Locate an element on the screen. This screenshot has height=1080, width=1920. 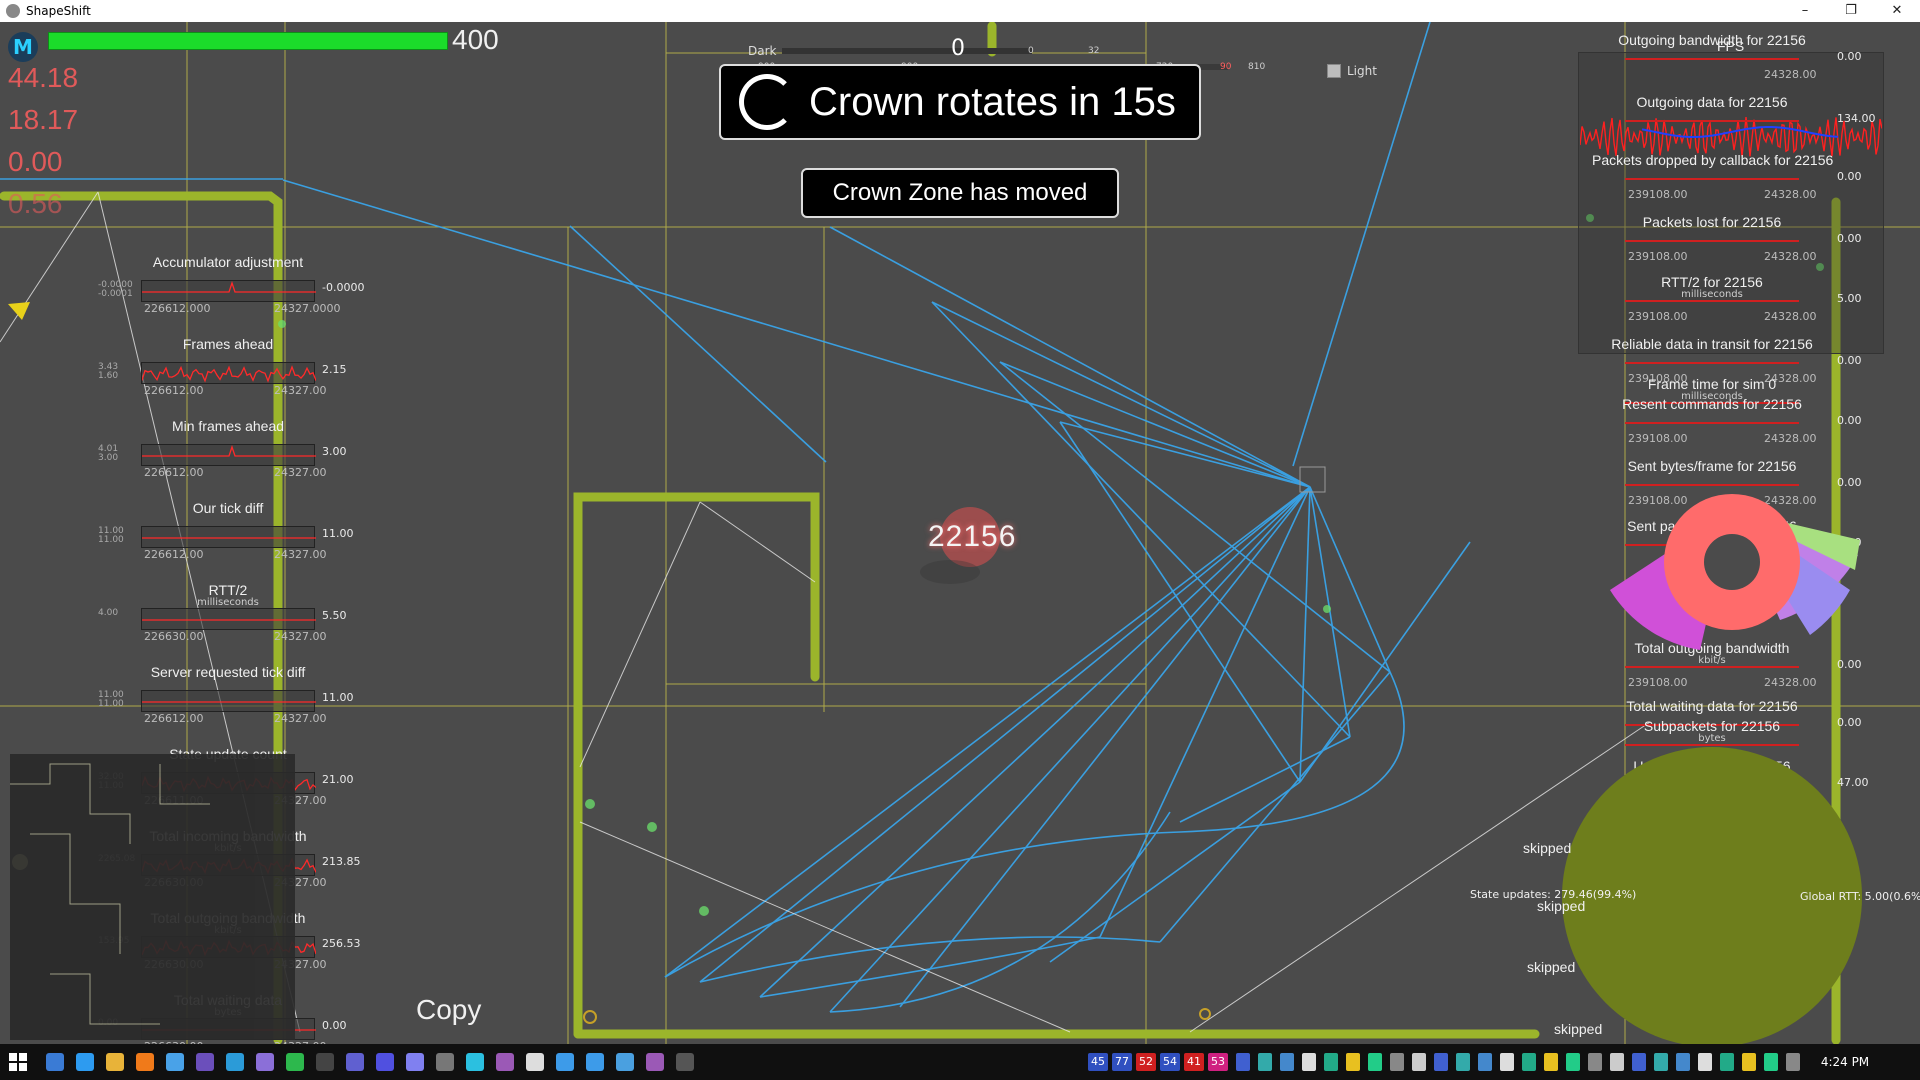
clock: 4:24 PM is located at coordinates (1845, 1062).